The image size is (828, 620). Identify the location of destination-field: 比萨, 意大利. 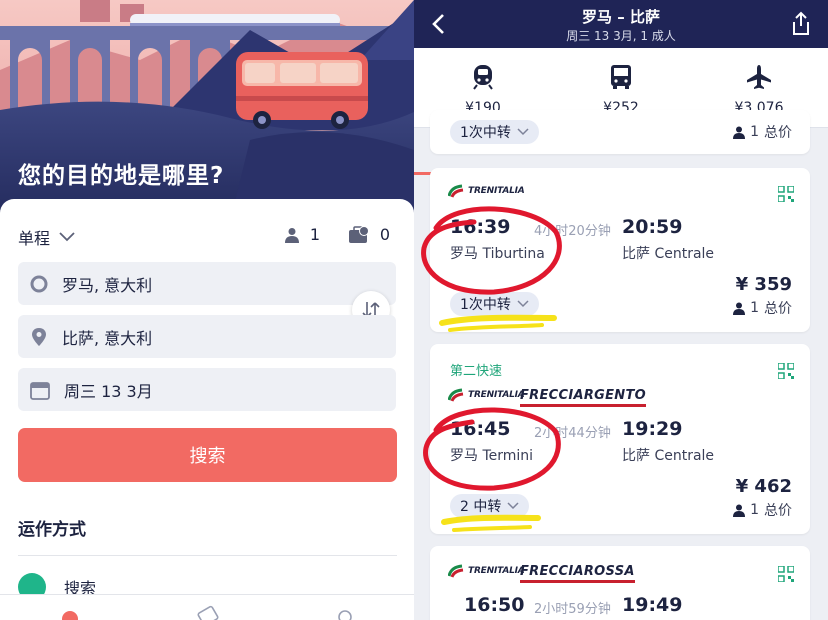
(207, 336).